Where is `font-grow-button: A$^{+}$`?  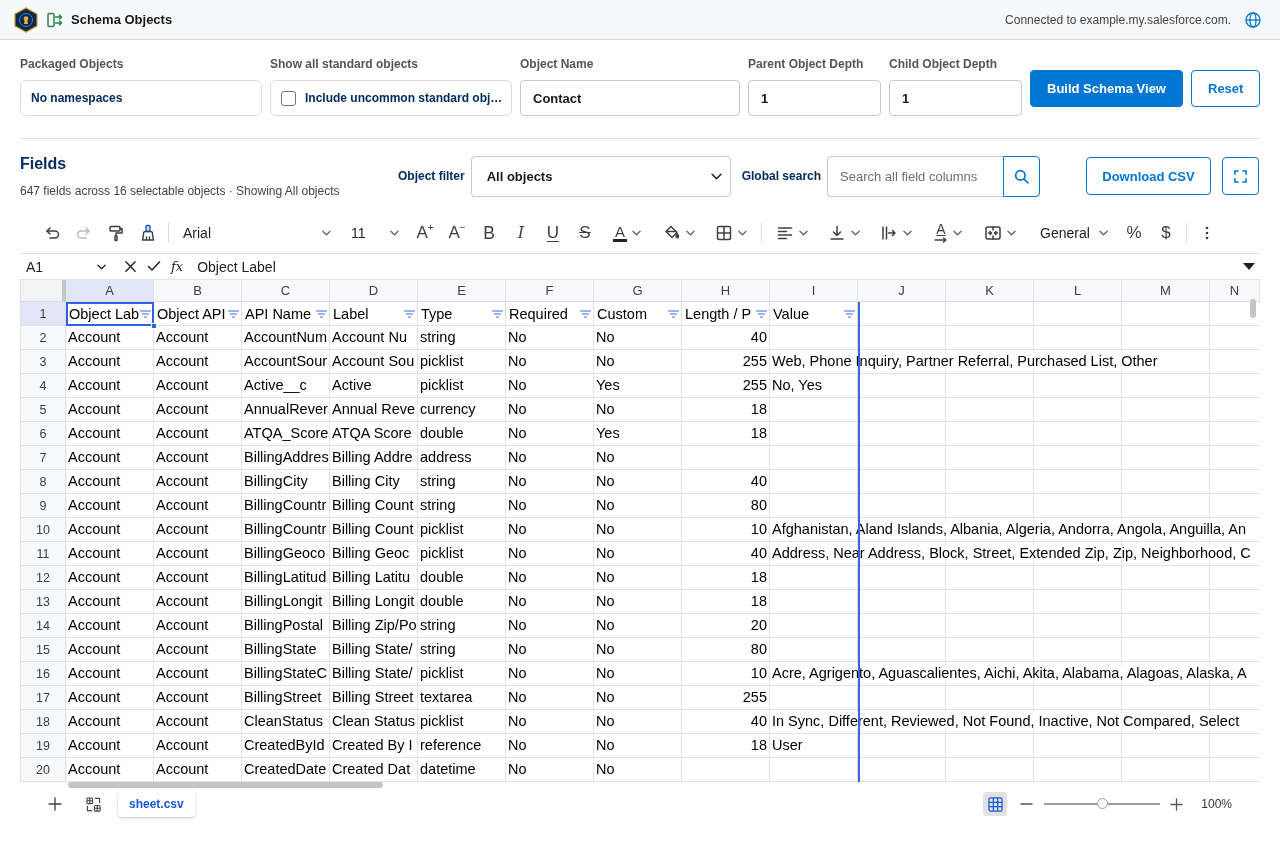
font-grow-button: A$^{+}$ is located at coordinates (425, 233).